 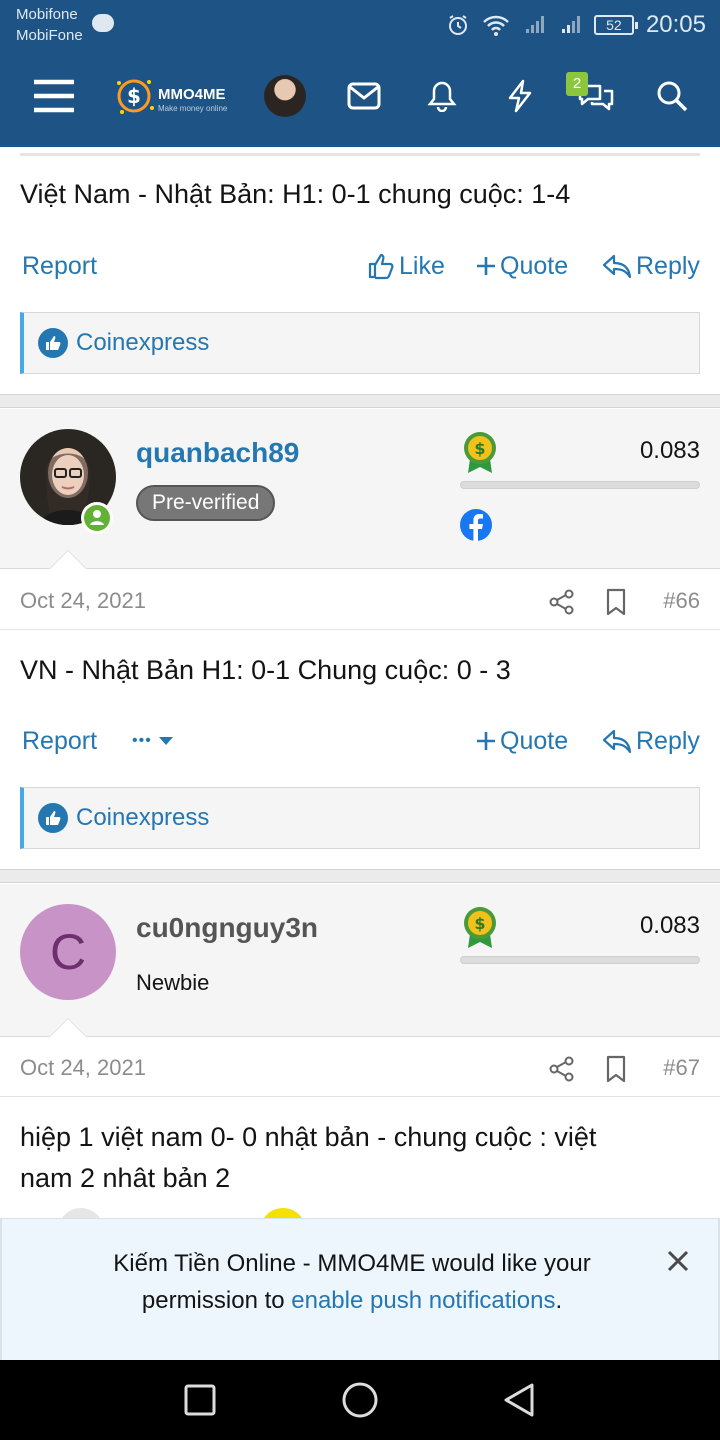 I want to click on home-icon, so click(x=360, y=1400).